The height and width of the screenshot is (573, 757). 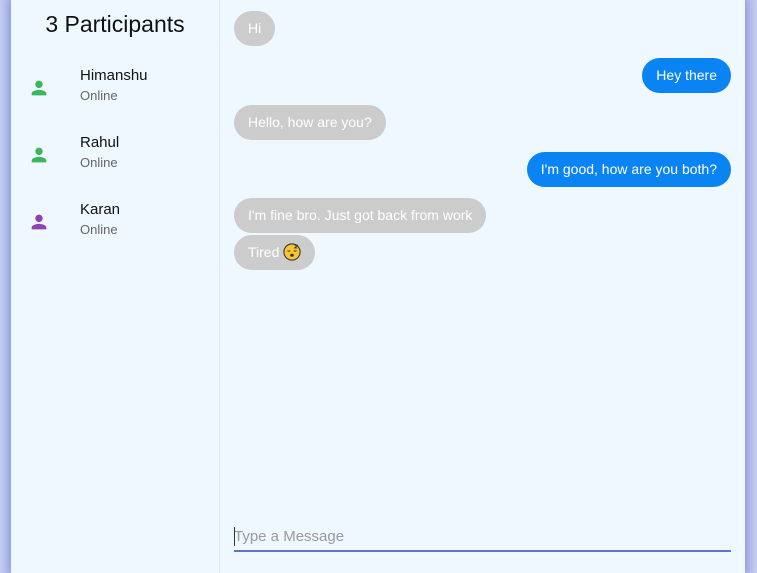 What do you see at coordinates (482, 28) in the screenshot?
I see `message-received: Hi` at bounding box center [482, 28].